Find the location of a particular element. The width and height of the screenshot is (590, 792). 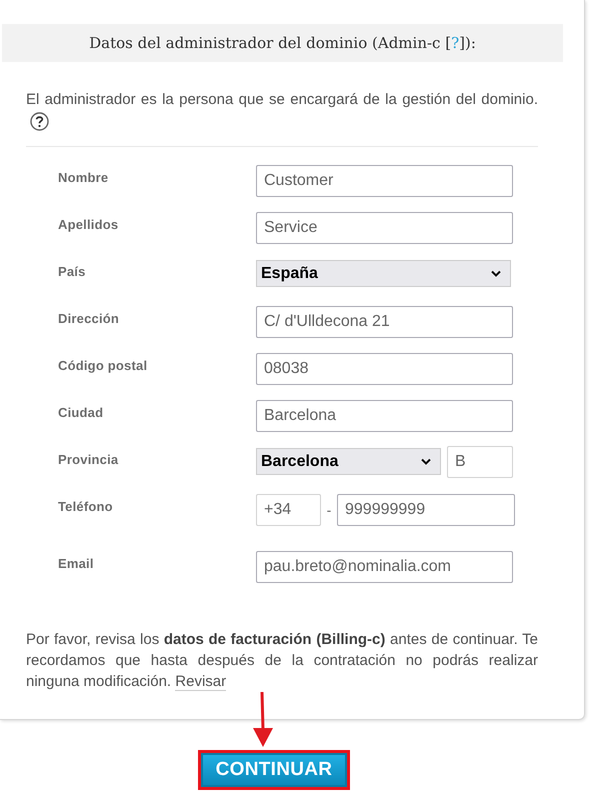

review-link: Revisar is located at coordinates (200, 682).